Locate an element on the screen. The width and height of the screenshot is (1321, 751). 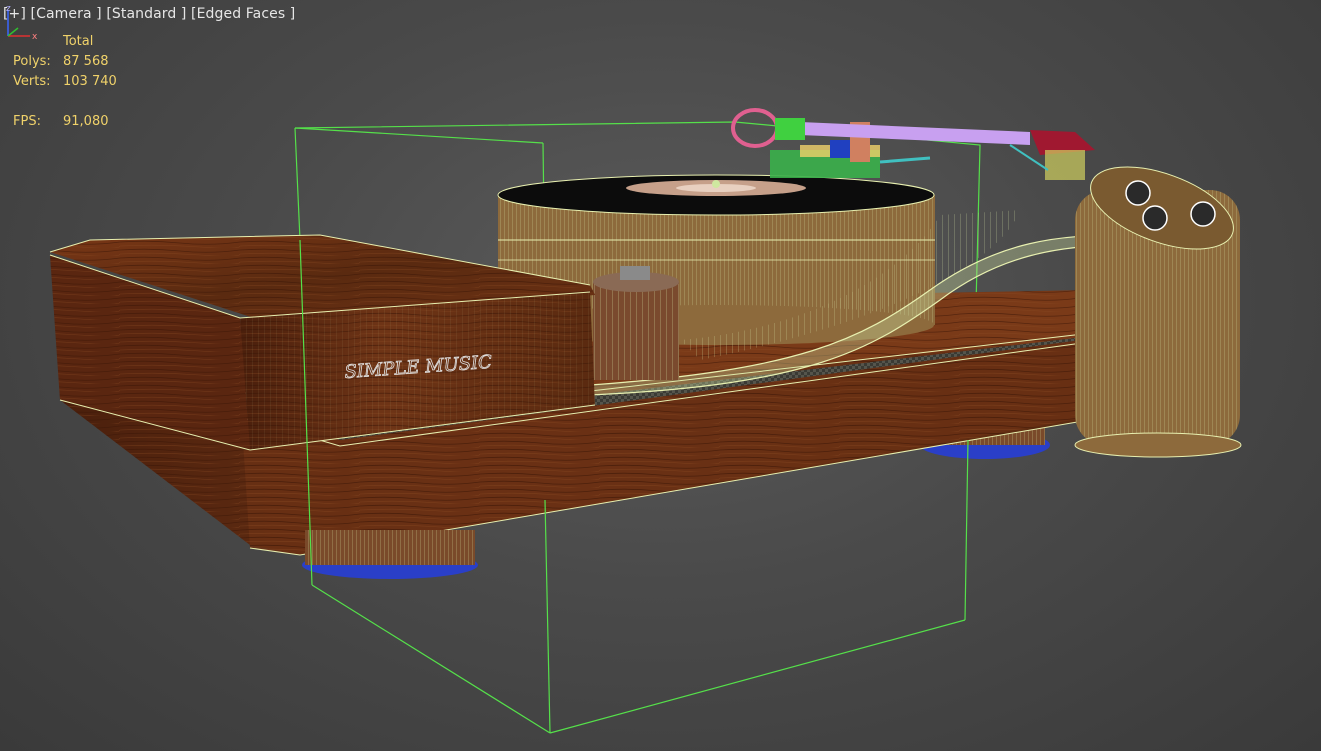
axis-z-label: z is located at coordinates (8, 9).